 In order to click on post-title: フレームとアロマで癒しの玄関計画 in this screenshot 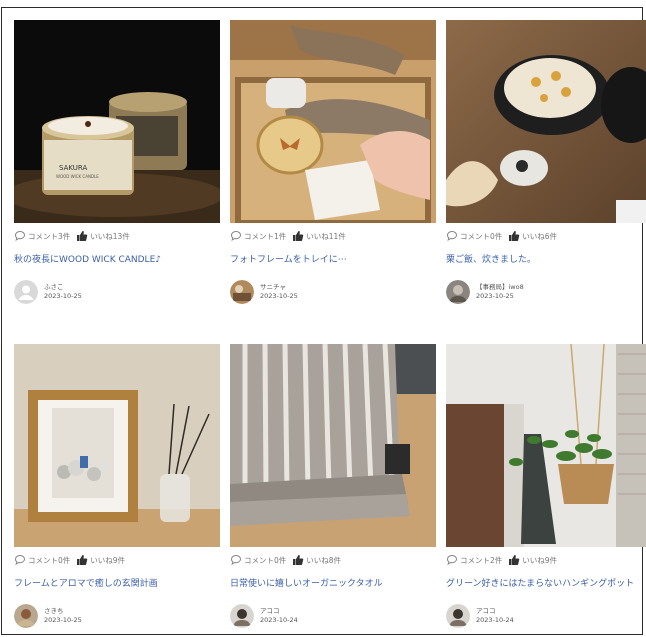, I will do `click(117, 583)`.